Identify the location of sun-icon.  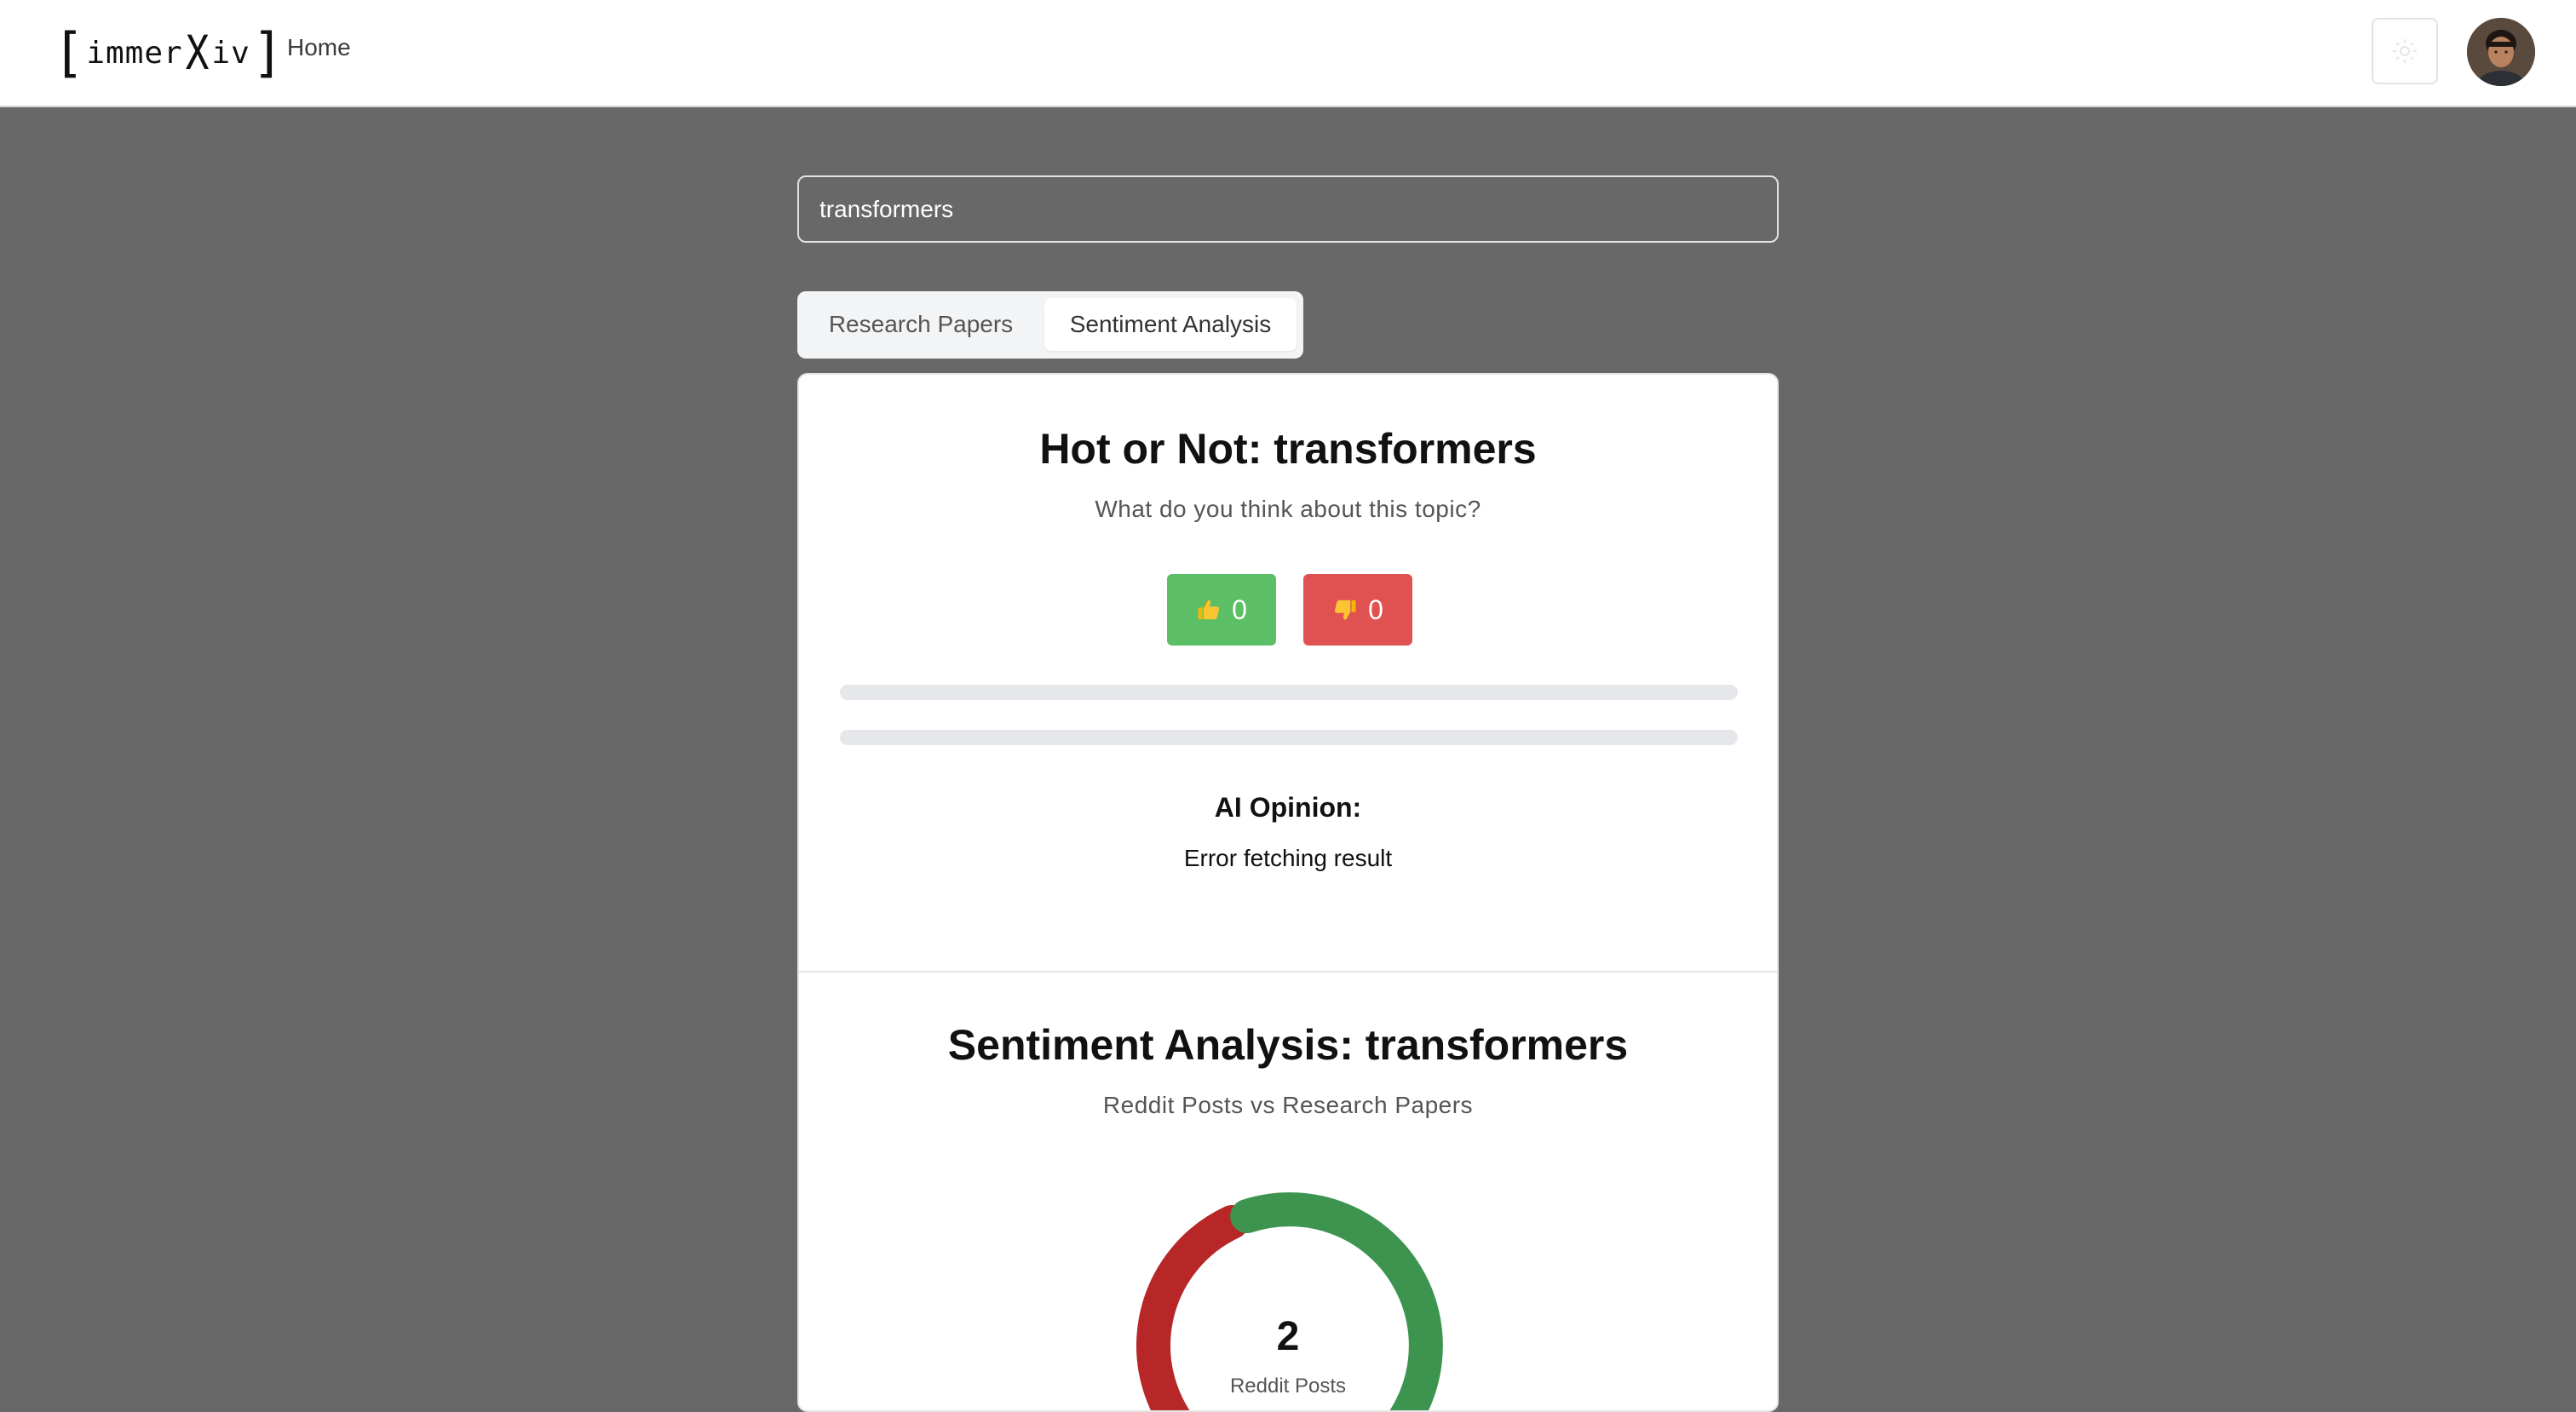
(2405, 51).